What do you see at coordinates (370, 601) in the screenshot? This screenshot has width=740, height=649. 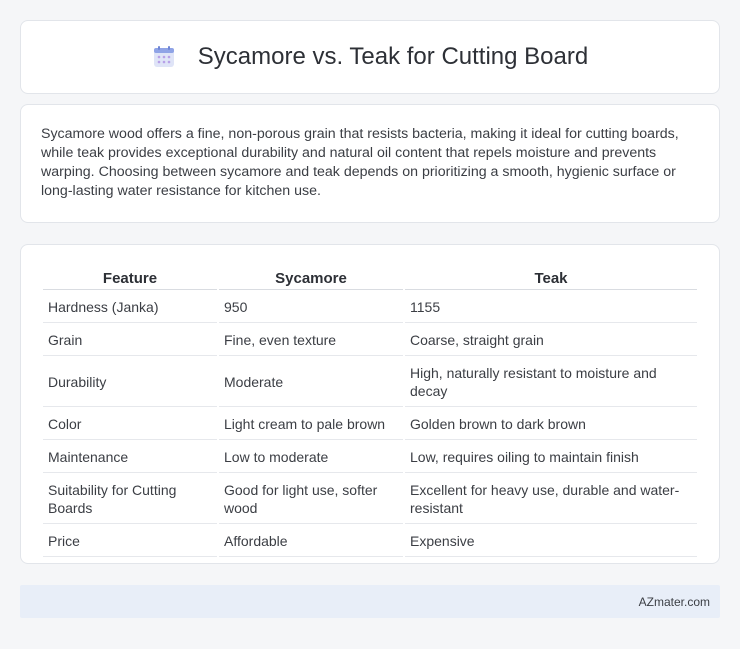 I see `footer-bar: AZmater.com` at bounding box center [370, 601].